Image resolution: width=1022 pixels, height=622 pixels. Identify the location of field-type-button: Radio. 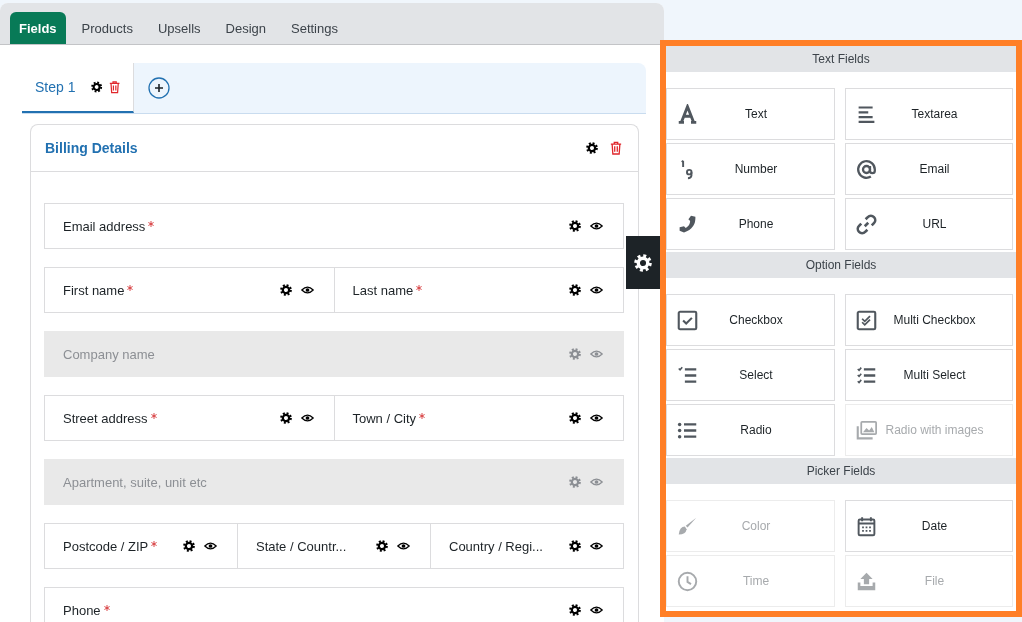
(750, 430).